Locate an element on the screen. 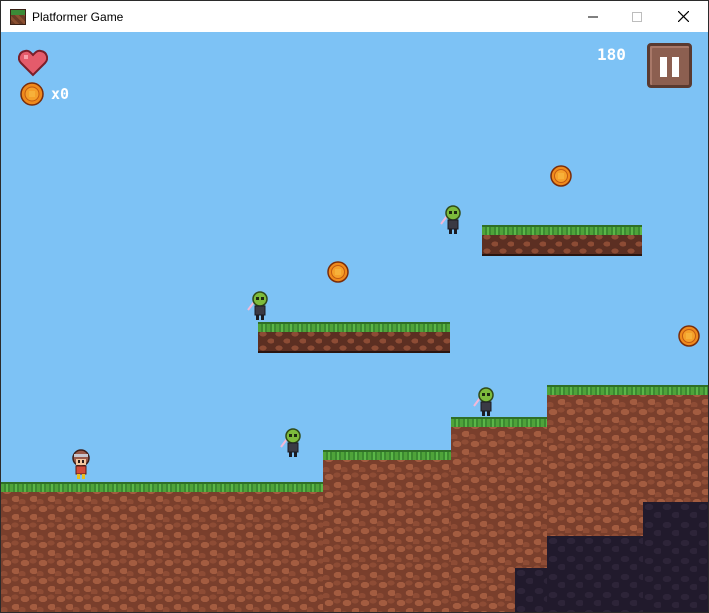 This screenshot has width=709, height=613. heart-icon is located at coordinates (33, 63).